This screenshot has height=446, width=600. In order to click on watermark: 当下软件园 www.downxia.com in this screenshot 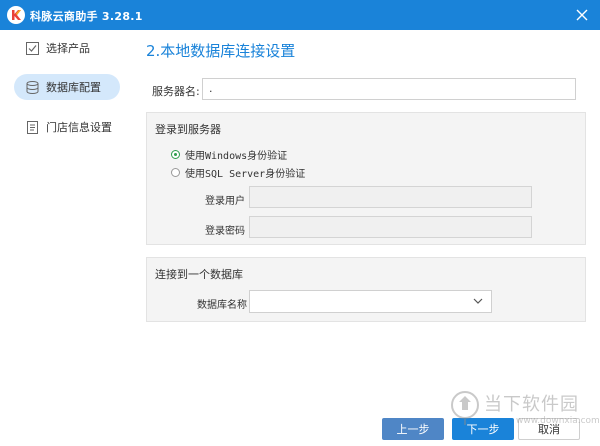, I will do `click(524, 413)`.